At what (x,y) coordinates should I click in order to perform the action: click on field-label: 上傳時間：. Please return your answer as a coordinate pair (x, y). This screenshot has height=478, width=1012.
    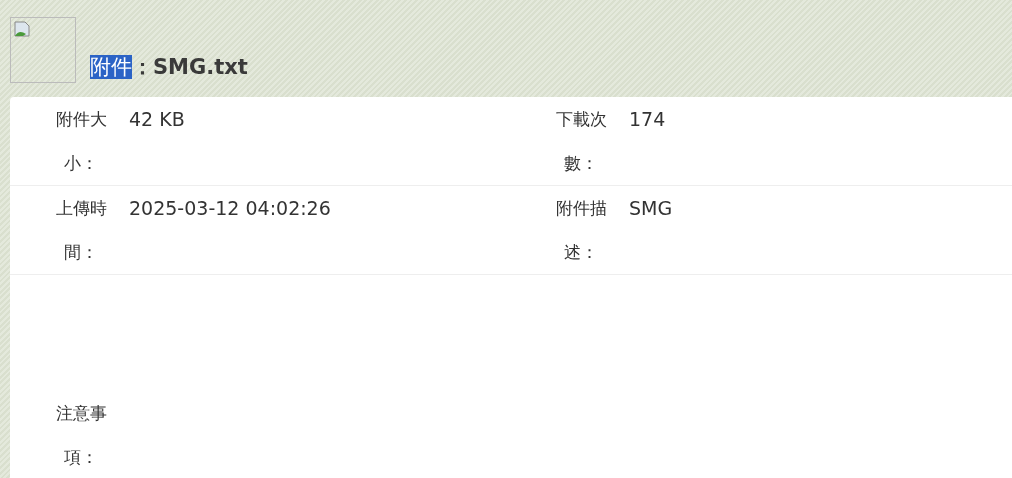
    Looking at the image, I should click on (81, 230).